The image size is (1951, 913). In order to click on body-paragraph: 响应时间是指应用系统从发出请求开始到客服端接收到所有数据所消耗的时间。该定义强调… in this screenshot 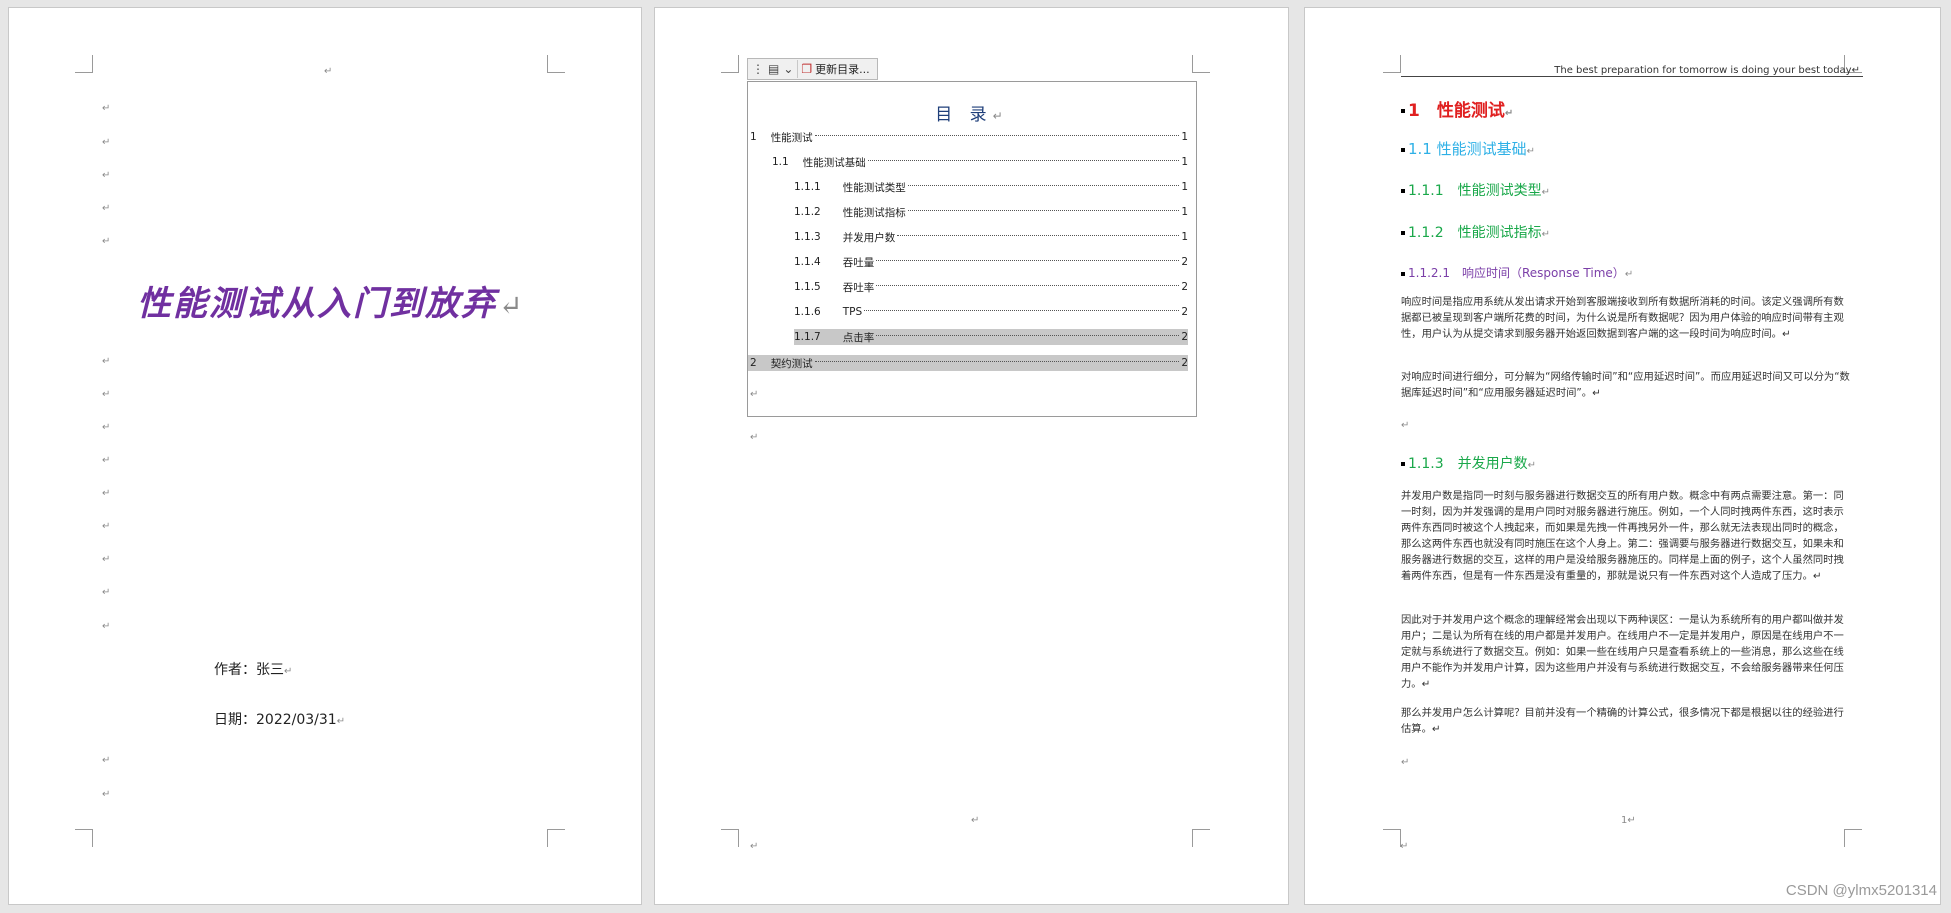, I will do `click(1622, 318)`.